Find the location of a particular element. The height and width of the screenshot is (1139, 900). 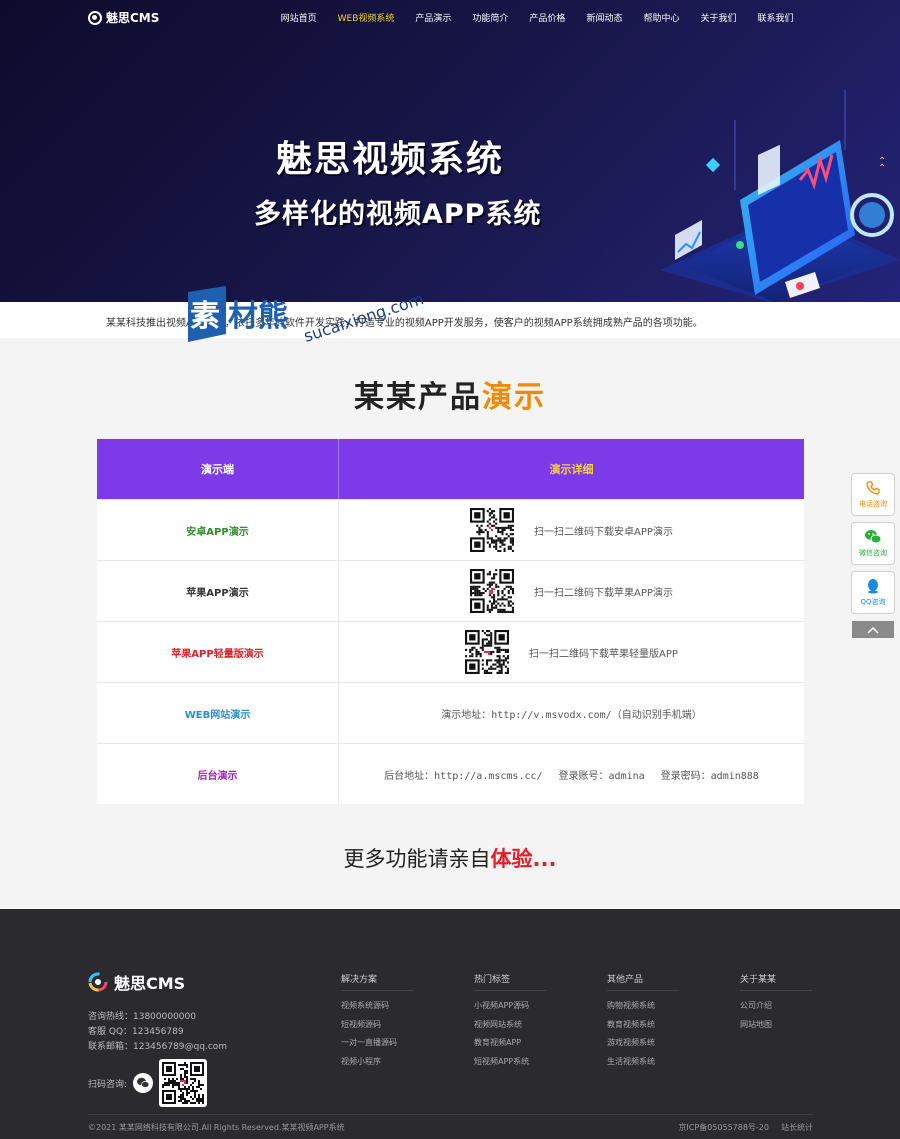

logo-text: 魅思CMS is located at coordinates (133, 18).